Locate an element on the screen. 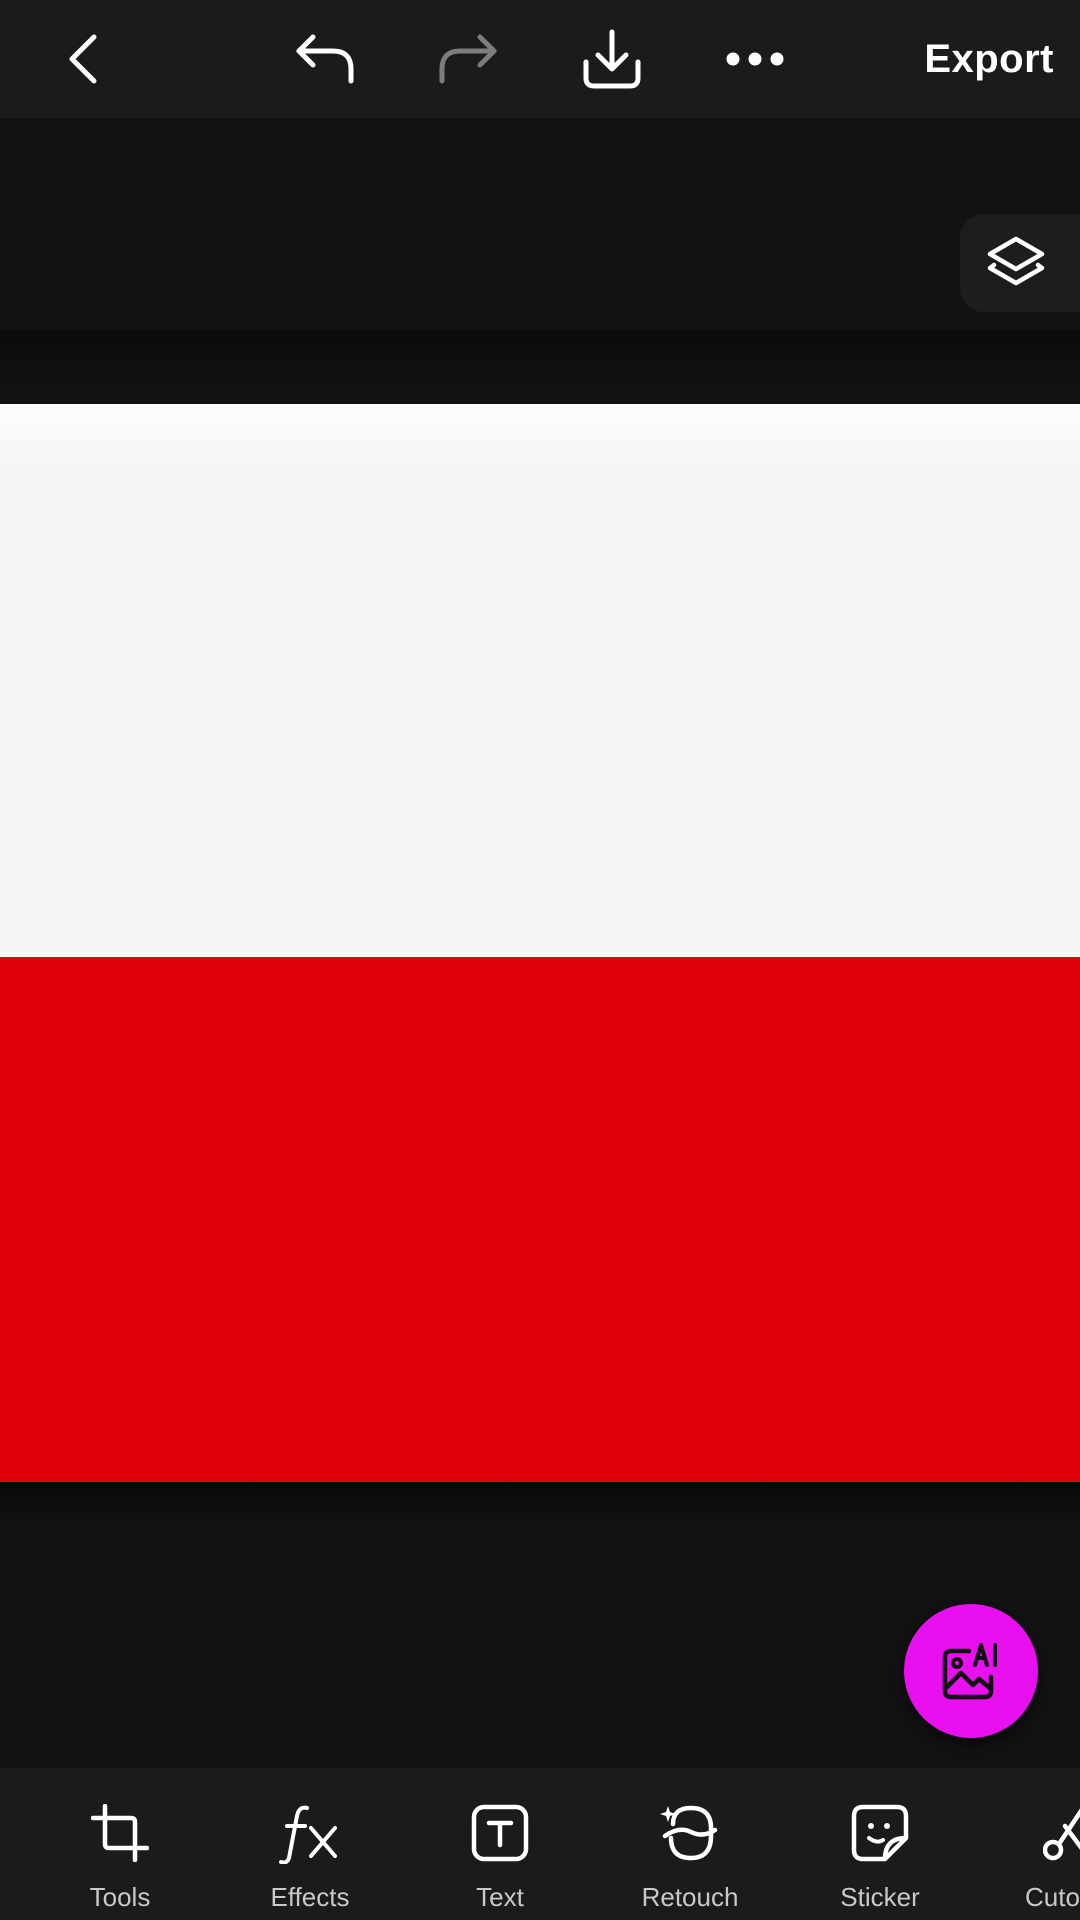 The width and height of the screenshot is (1080, 1920). tool-text: Text is located at coordinates (500, 1844).